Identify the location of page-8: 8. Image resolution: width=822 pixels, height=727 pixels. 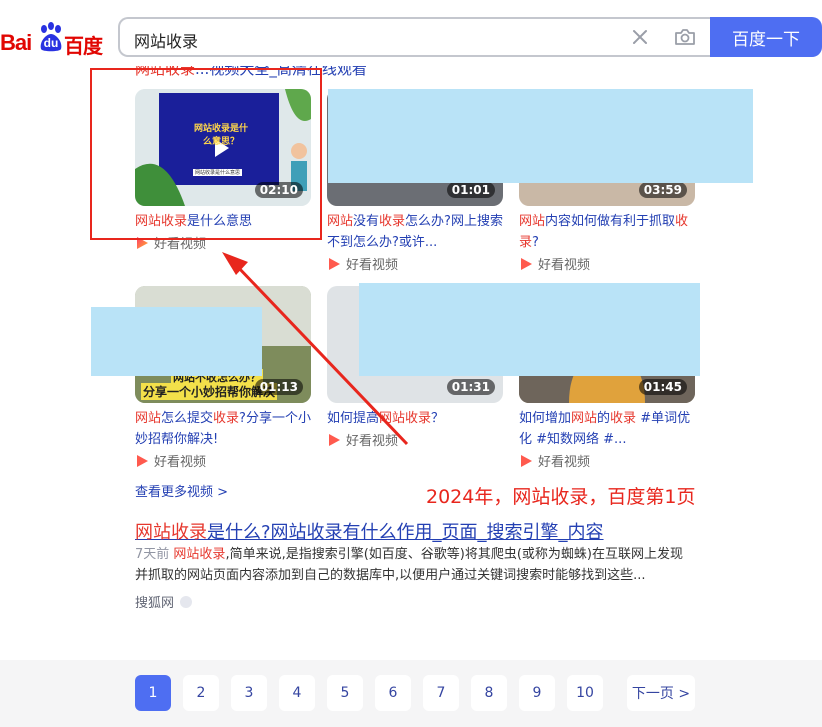
(489, 693).